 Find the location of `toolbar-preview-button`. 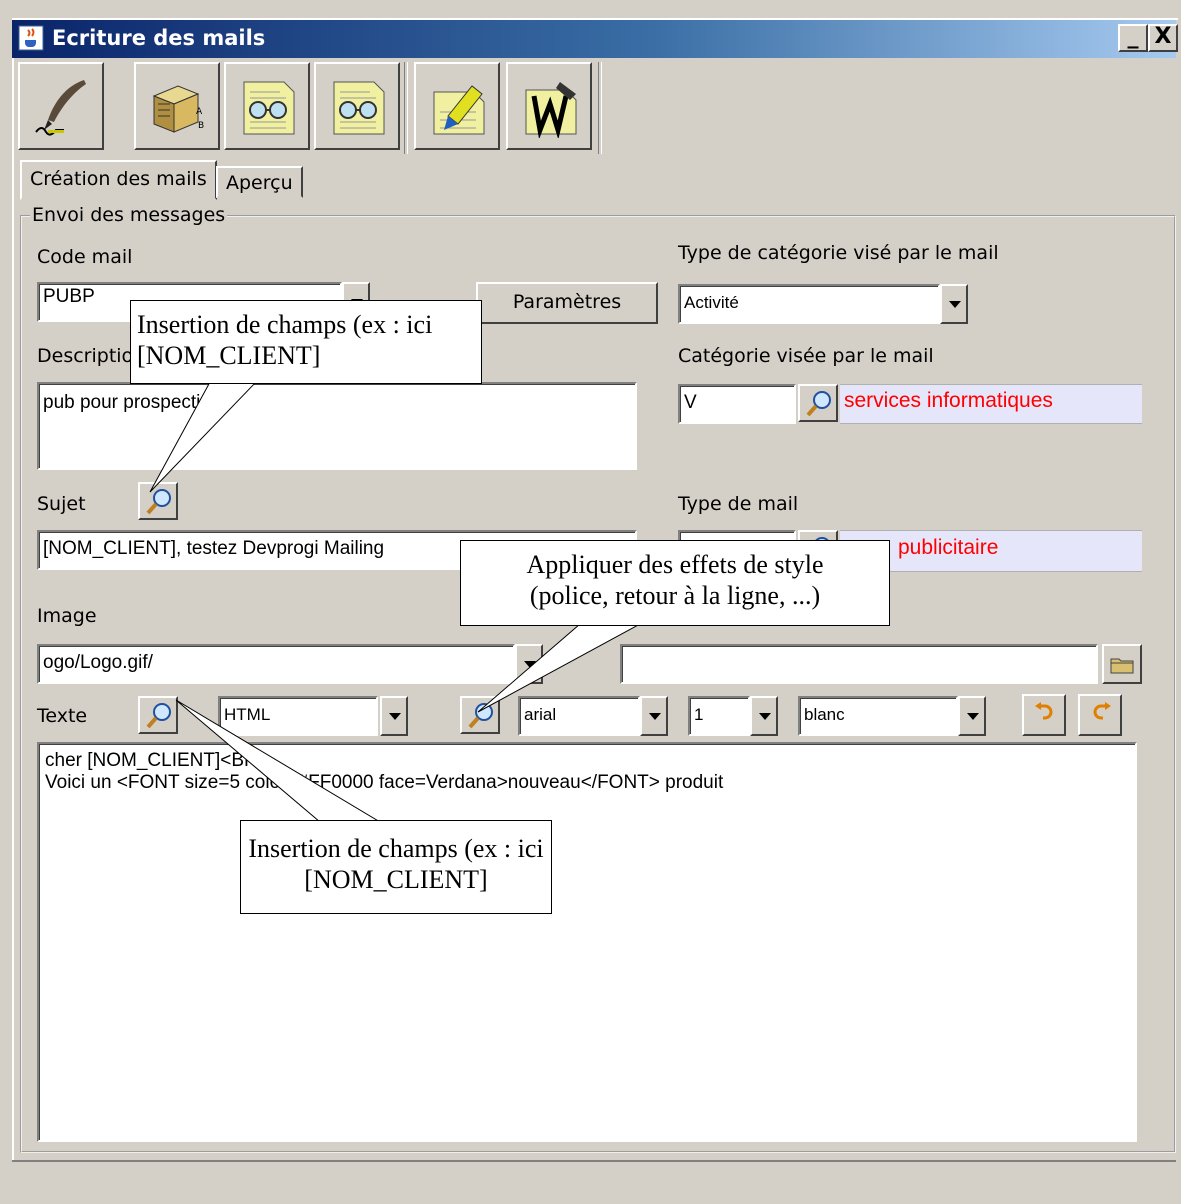

toolbar-preview-button is located at coordinates (267, 106).